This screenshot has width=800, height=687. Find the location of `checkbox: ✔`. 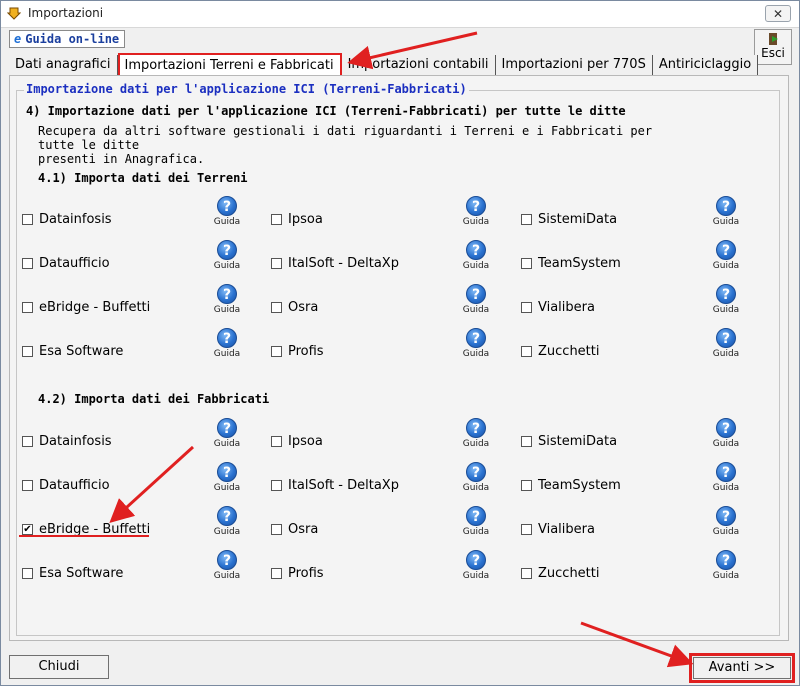

checkbox: ✔ is located at coordinates (27, 529).